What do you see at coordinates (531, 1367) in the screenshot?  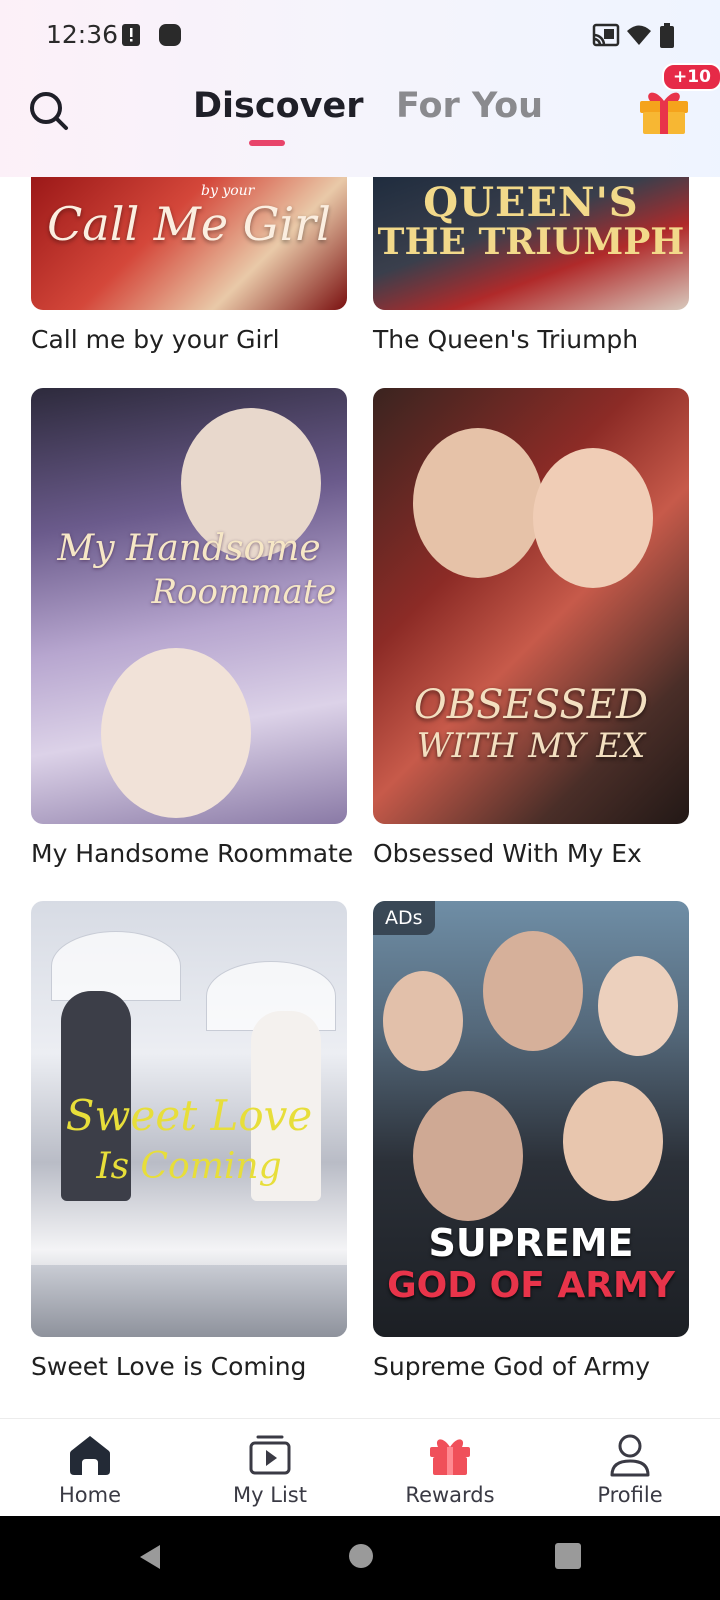 I see `drama-title: Supreme God of Army` at bounding box center [531, 1367].